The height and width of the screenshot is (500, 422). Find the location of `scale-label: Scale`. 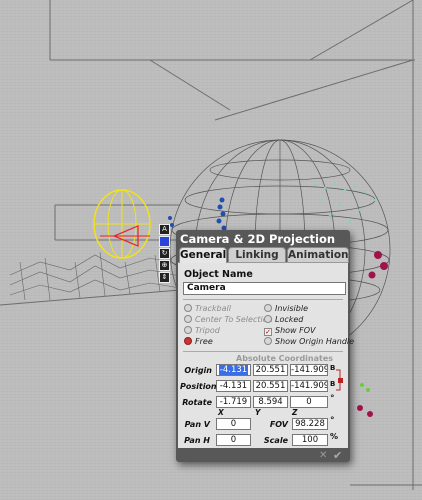

scale-label: Scale is located at coordinates (275, 440).